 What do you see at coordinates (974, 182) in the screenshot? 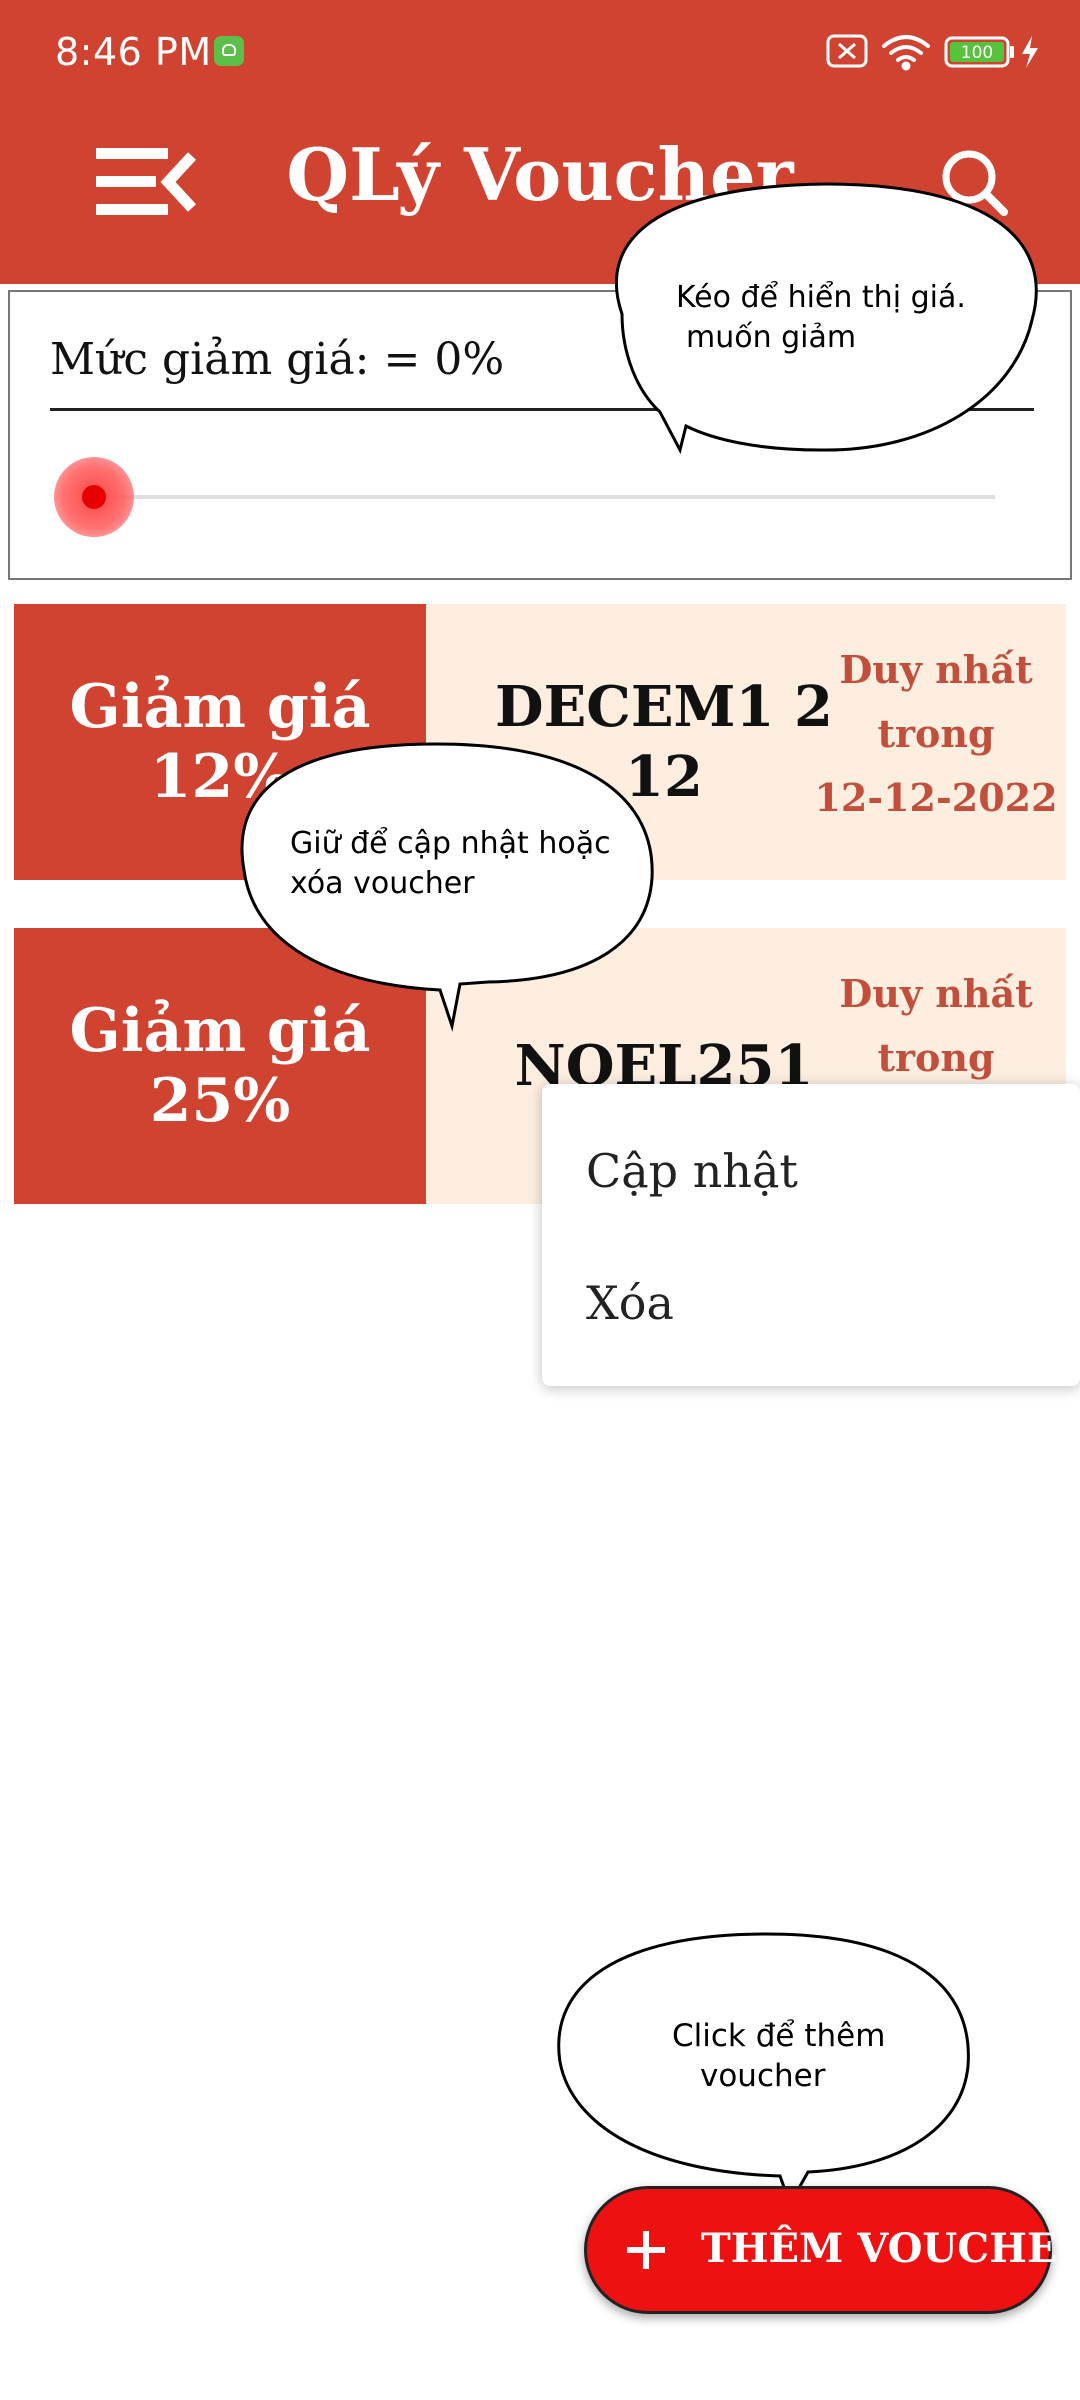
I see `search-icon` at bounding box center [974, 182].